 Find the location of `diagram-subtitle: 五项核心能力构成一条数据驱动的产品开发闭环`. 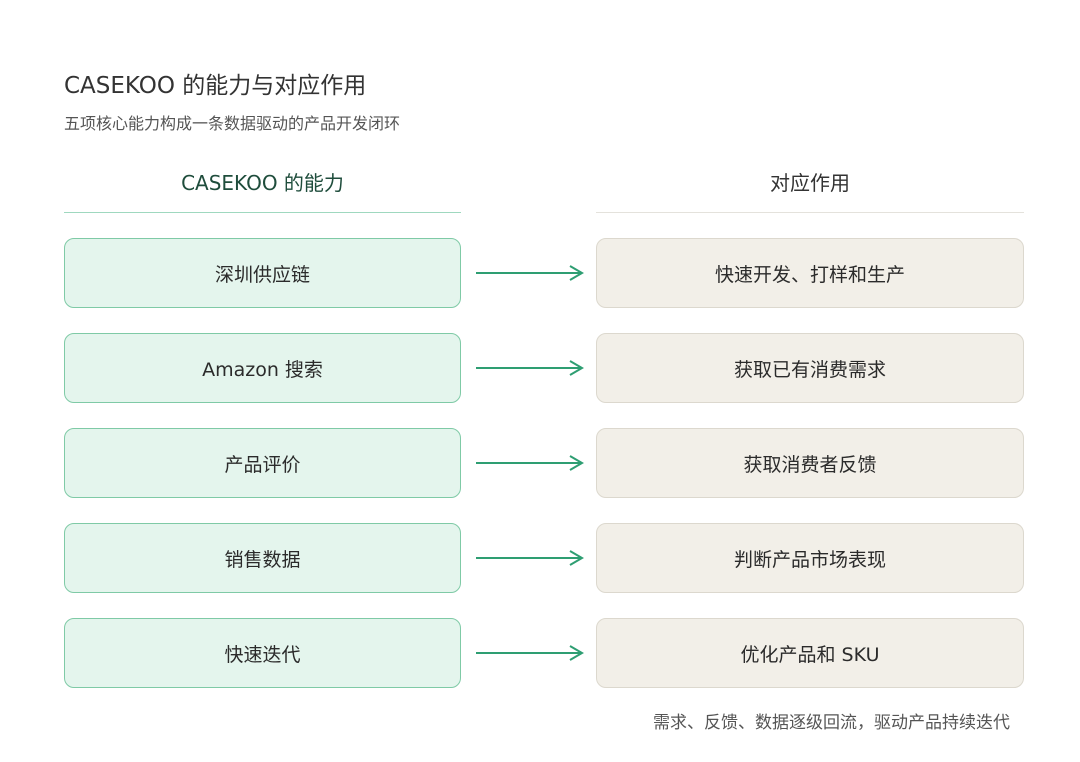

diagram-subtitle: 五项核心能力构成一条数据驱动的产品开发闭环 is located at coordinates (232, 123).